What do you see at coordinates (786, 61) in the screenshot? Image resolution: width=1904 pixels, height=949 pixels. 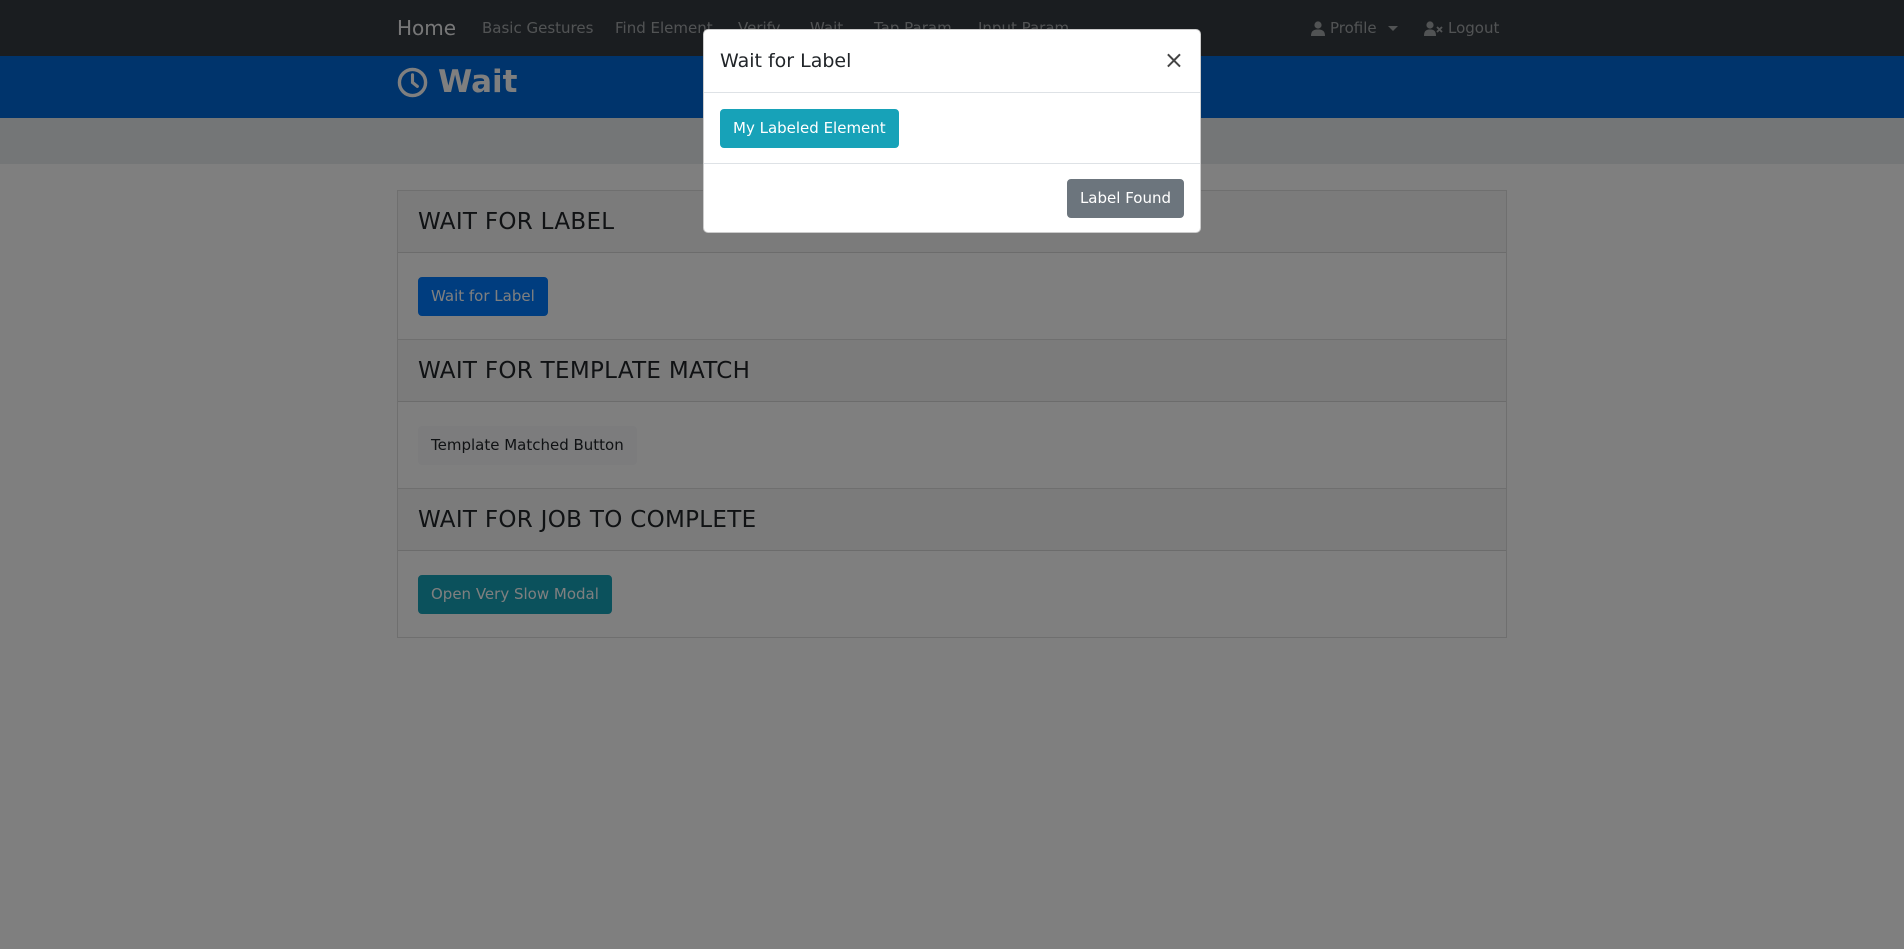 I see `modal-title: Wait for Label` at bounding box center [786, 61].